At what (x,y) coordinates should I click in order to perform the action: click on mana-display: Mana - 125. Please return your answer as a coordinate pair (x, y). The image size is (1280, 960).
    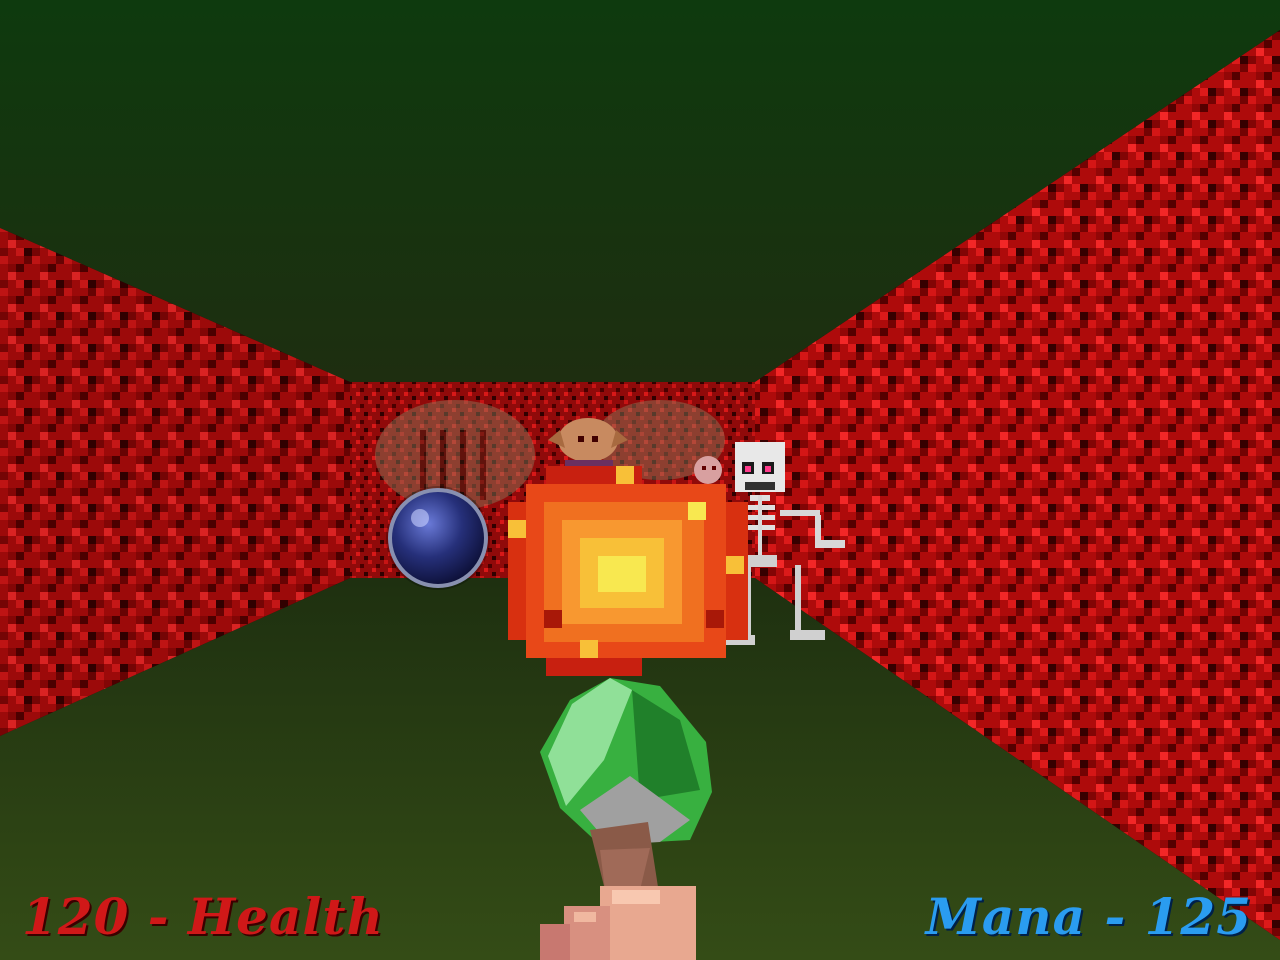
    Looking at the image, I should click on (1088, 916).